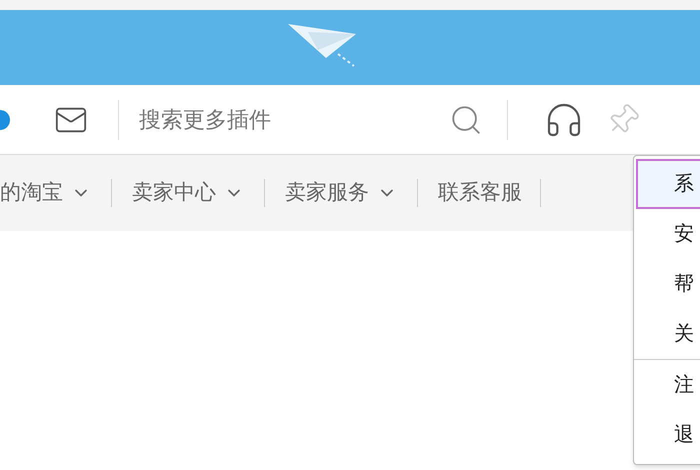  What do you see at coordinates (341, 193) in the screenshot?
I see `nav-link: 卖家服务` at bounding box center [341, 193].